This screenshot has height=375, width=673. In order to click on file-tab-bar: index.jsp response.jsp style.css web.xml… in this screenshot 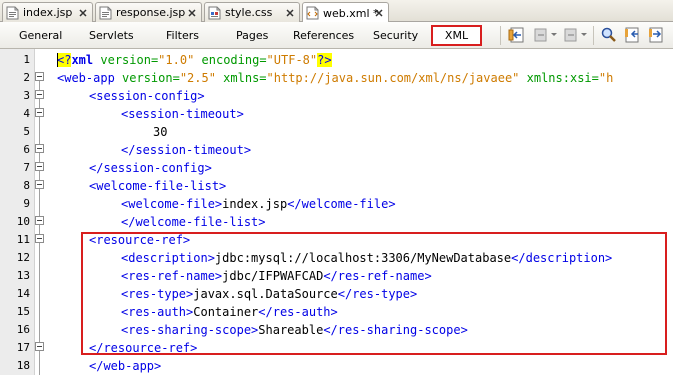, I will do `click(336, 11)`.